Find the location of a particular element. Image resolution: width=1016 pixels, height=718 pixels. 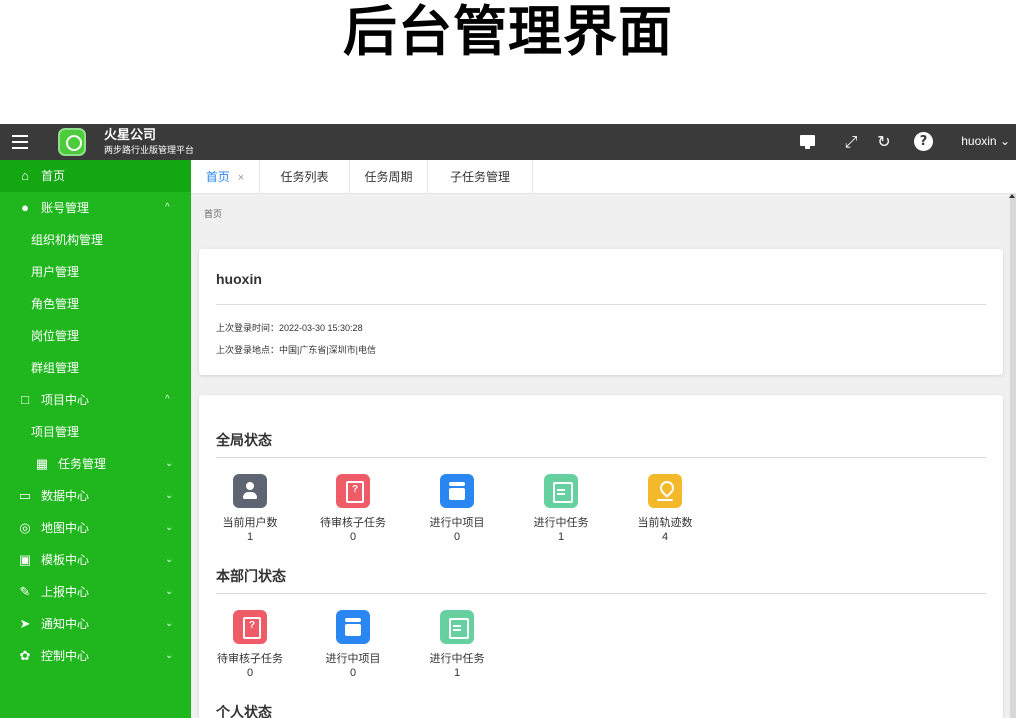

sidebar-item-project-center: □ 项目中心 ^ is located at coordinates (95, 400).